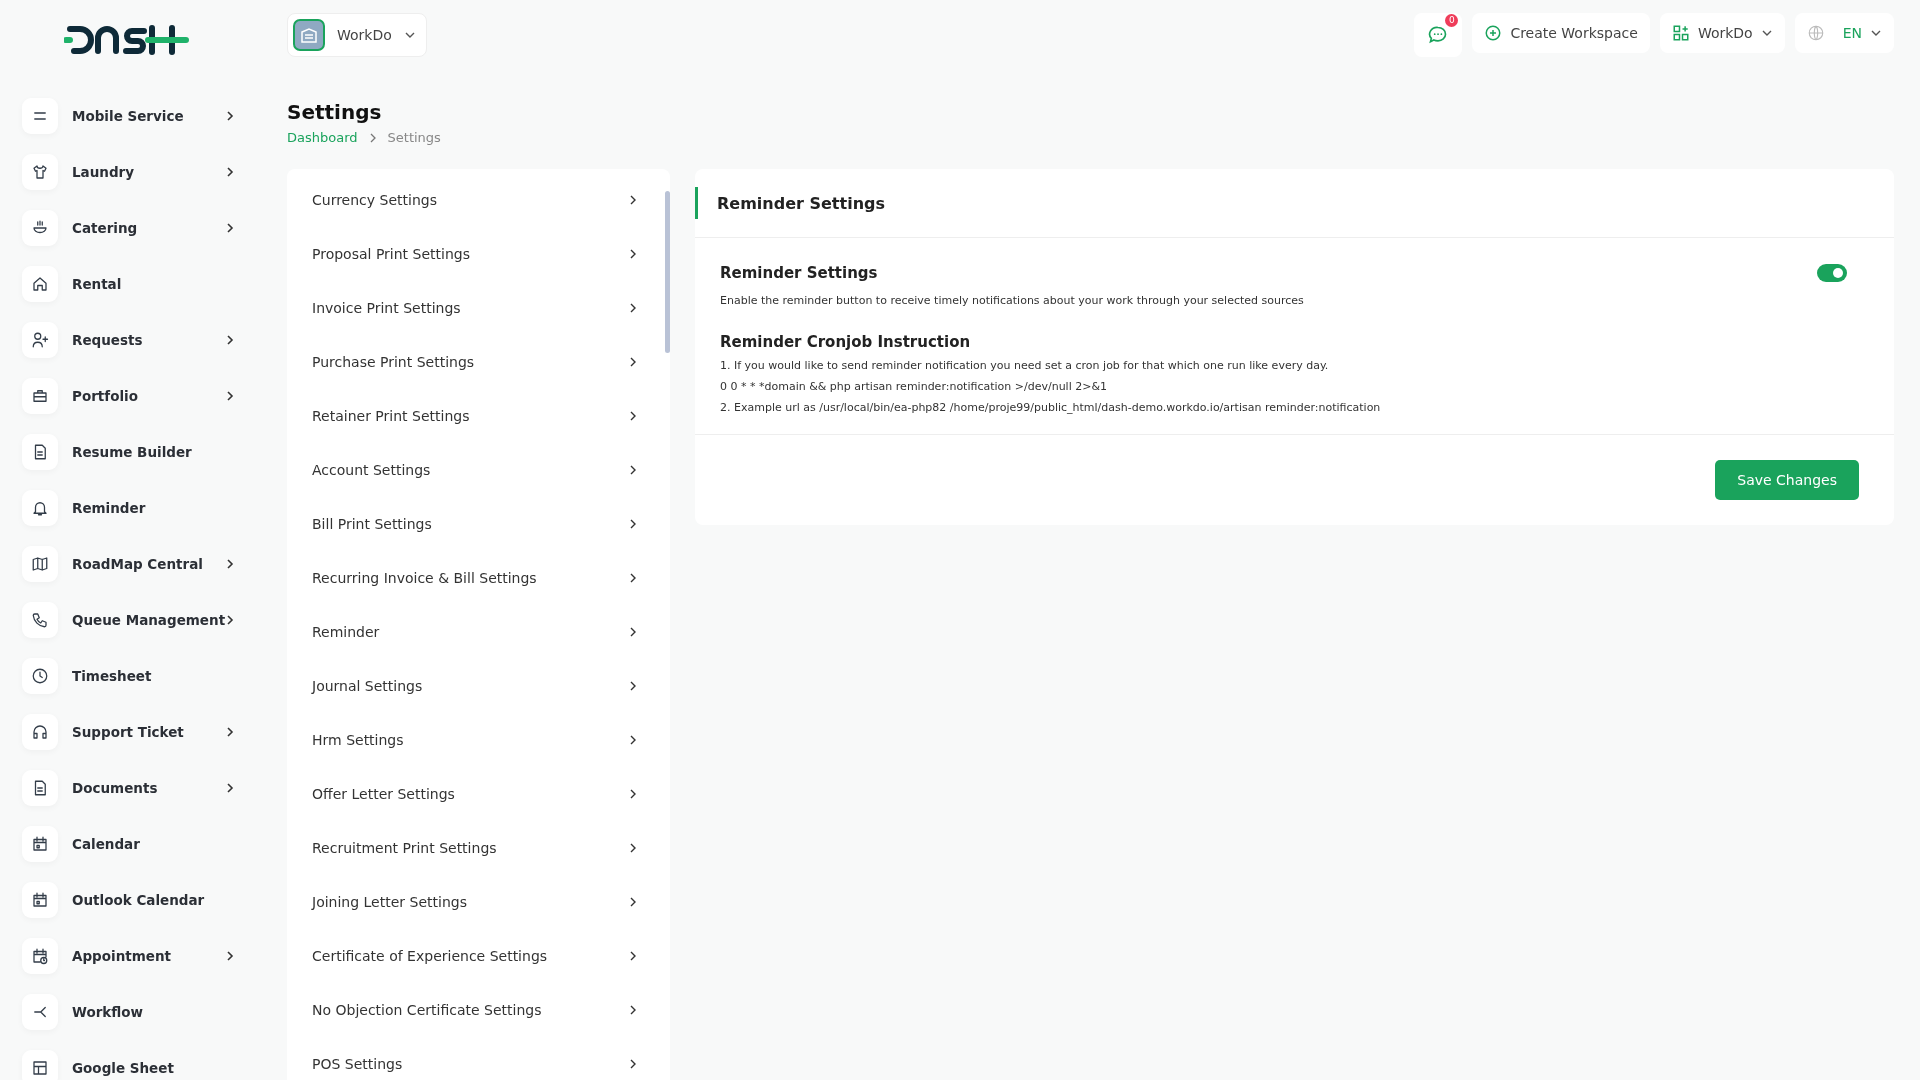 This screenshot has height=1080, width=1920. What do you see at coordinates (1561, 33) in the screenshot?
I see `create-workspace-button: Create Workspace` at bounding box center [1561, 33].